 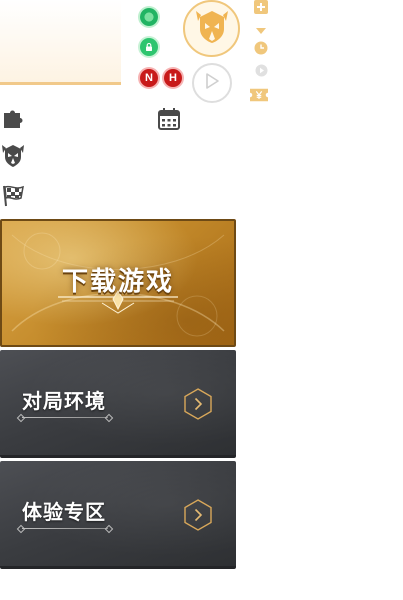 I want to click on checkered-flag-icon, so click(x=13, y=195).